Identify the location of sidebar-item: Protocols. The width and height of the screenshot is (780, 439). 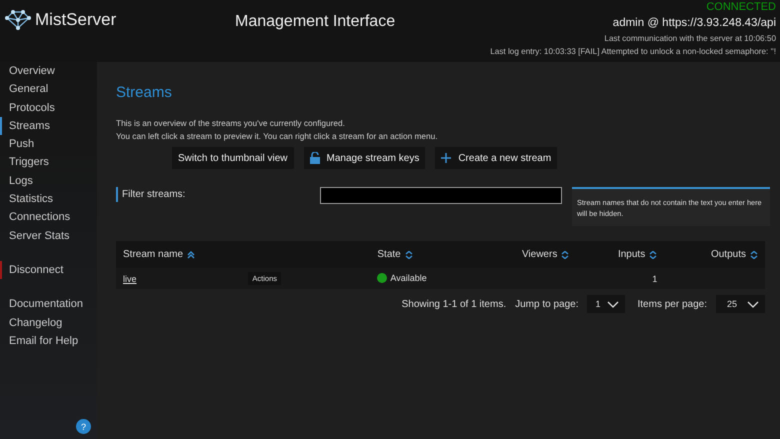
(48, 107).